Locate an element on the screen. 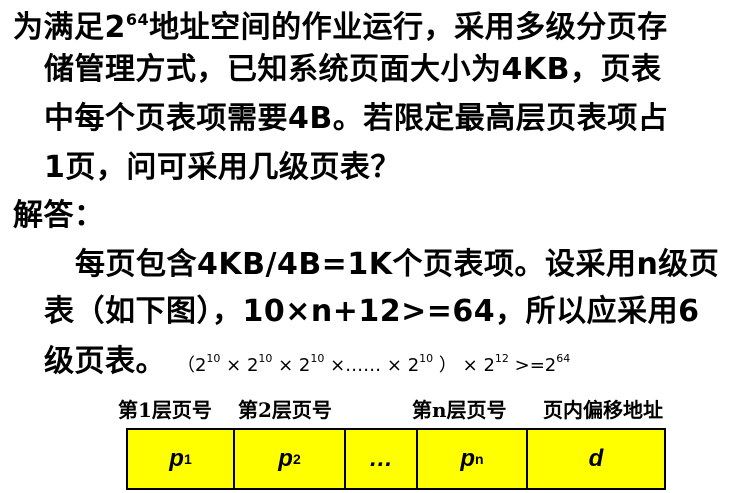  answer-line-1: 每页包含4KB/4B=1K个页表项。设采用n级页 is located at coordinates (397, 264).